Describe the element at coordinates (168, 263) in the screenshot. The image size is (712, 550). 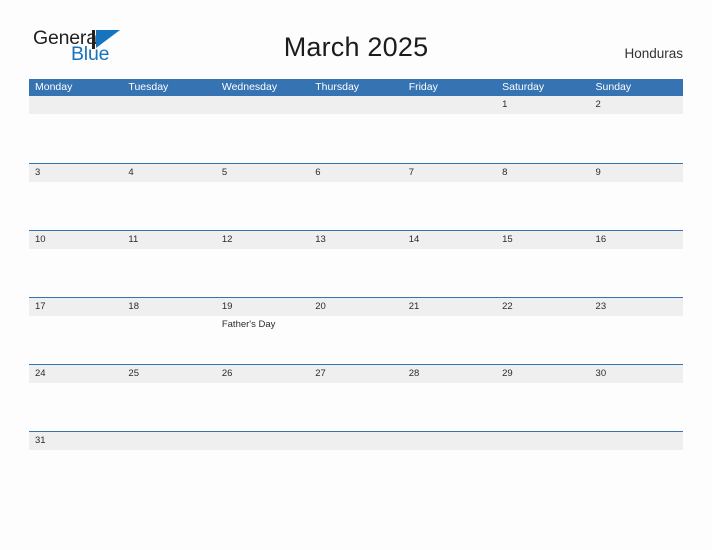
I see `day-cell: 11` at that location.